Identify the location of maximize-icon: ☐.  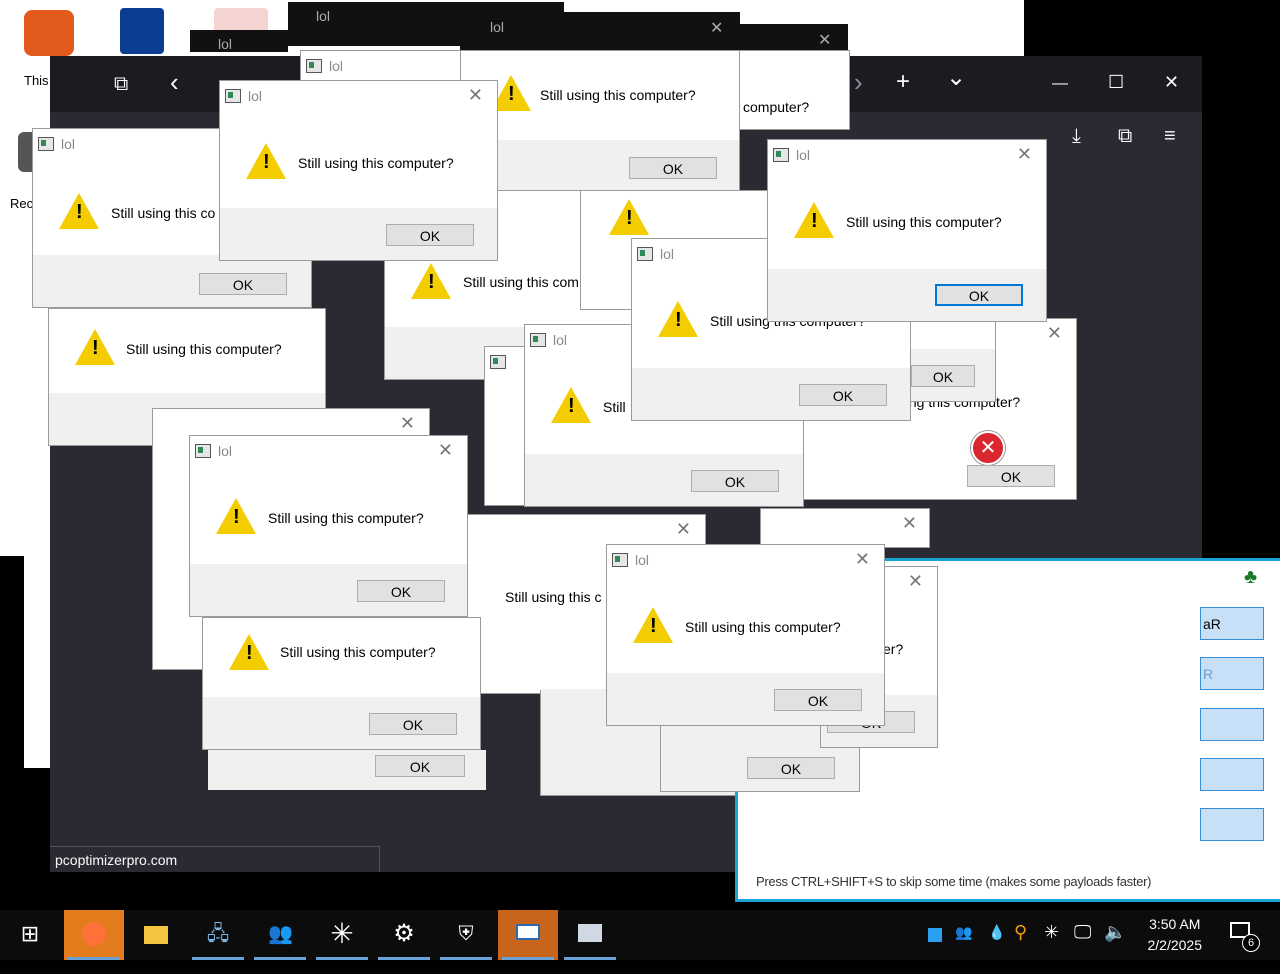
(1116, 82).